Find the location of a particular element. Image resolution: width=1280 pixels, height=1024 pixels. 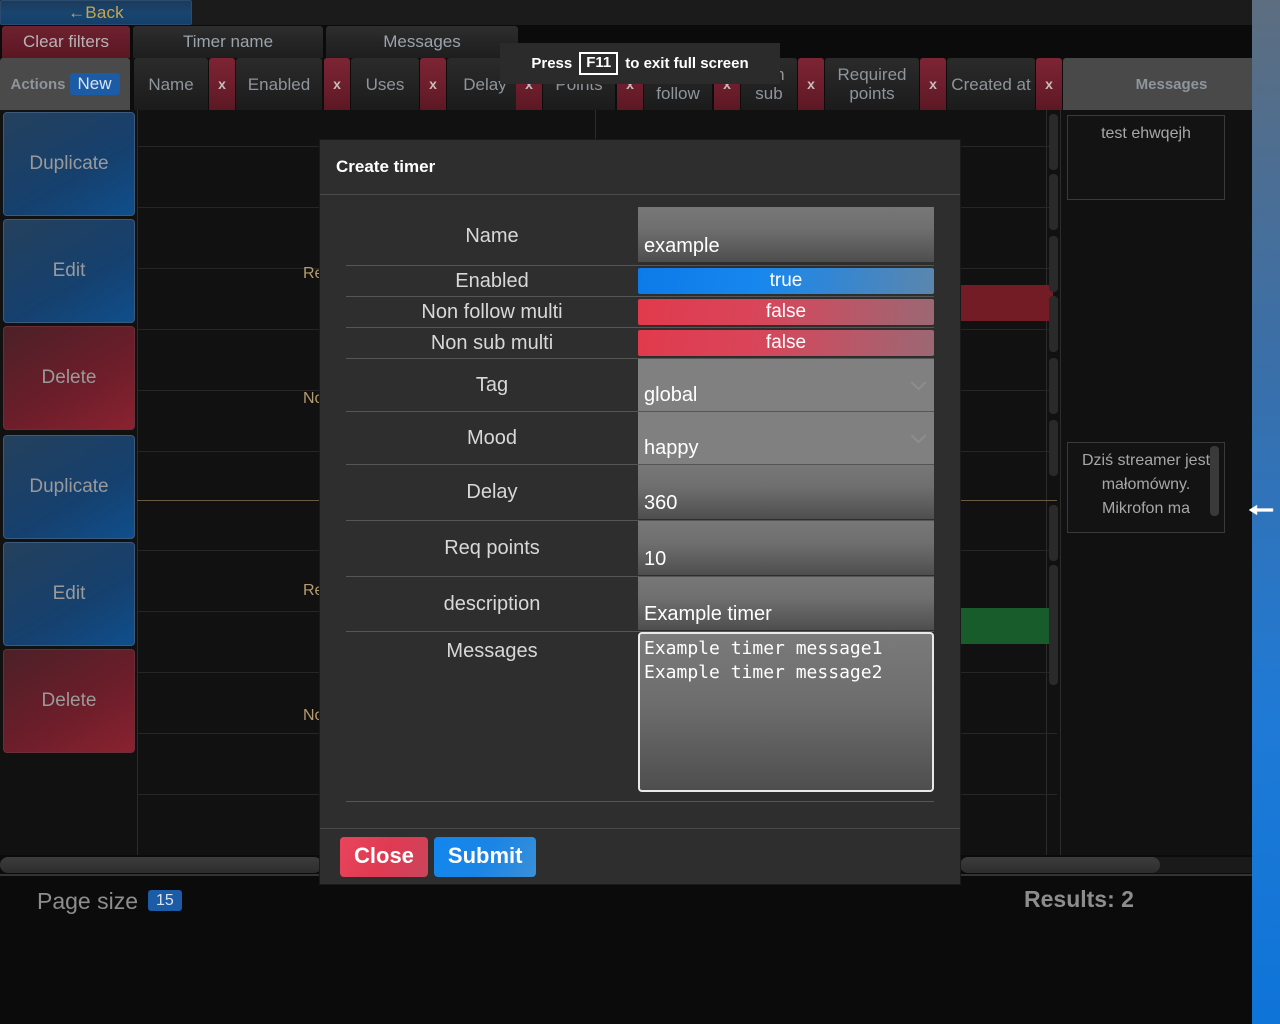

close-button: Close is located at coordinates (384, 856).